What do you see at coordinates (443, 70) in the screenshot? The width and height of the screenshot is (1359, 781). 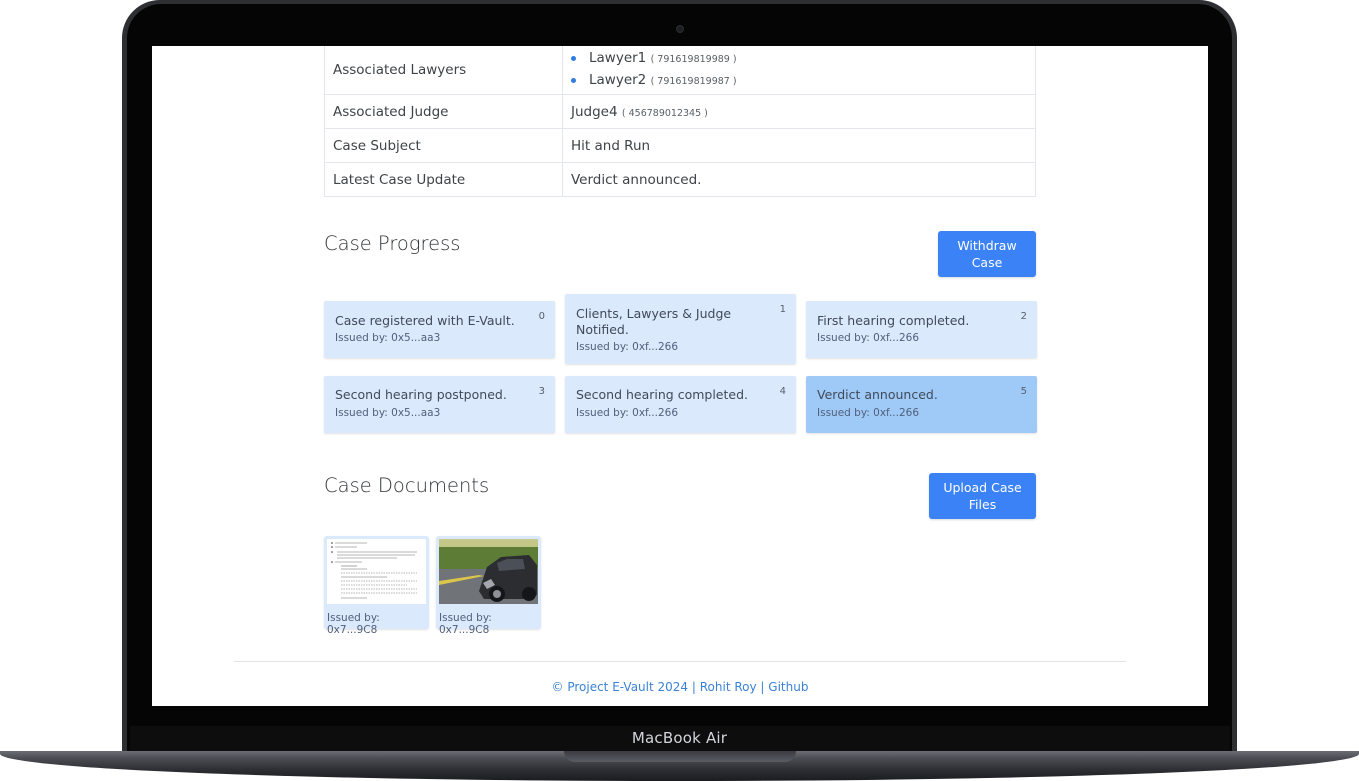 I see `row-label: Associated Lawyers` at bounding box center [443, 70].